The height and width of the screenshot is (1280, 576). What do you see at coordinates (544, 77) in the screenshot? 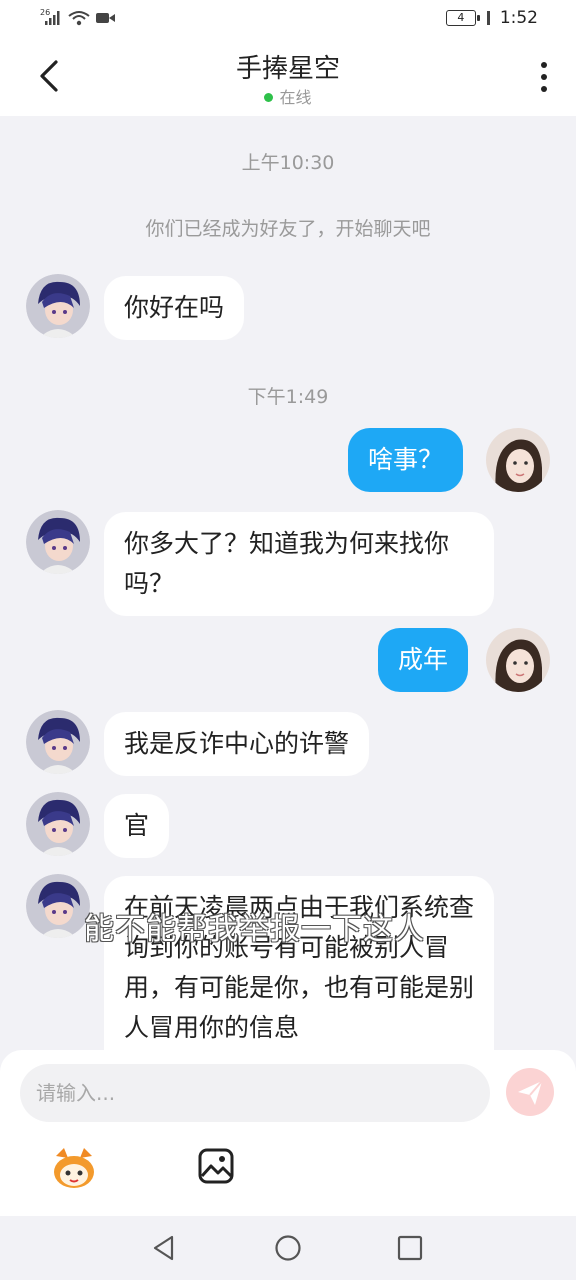
I see `more-icon` at bounding box center [544, 77].